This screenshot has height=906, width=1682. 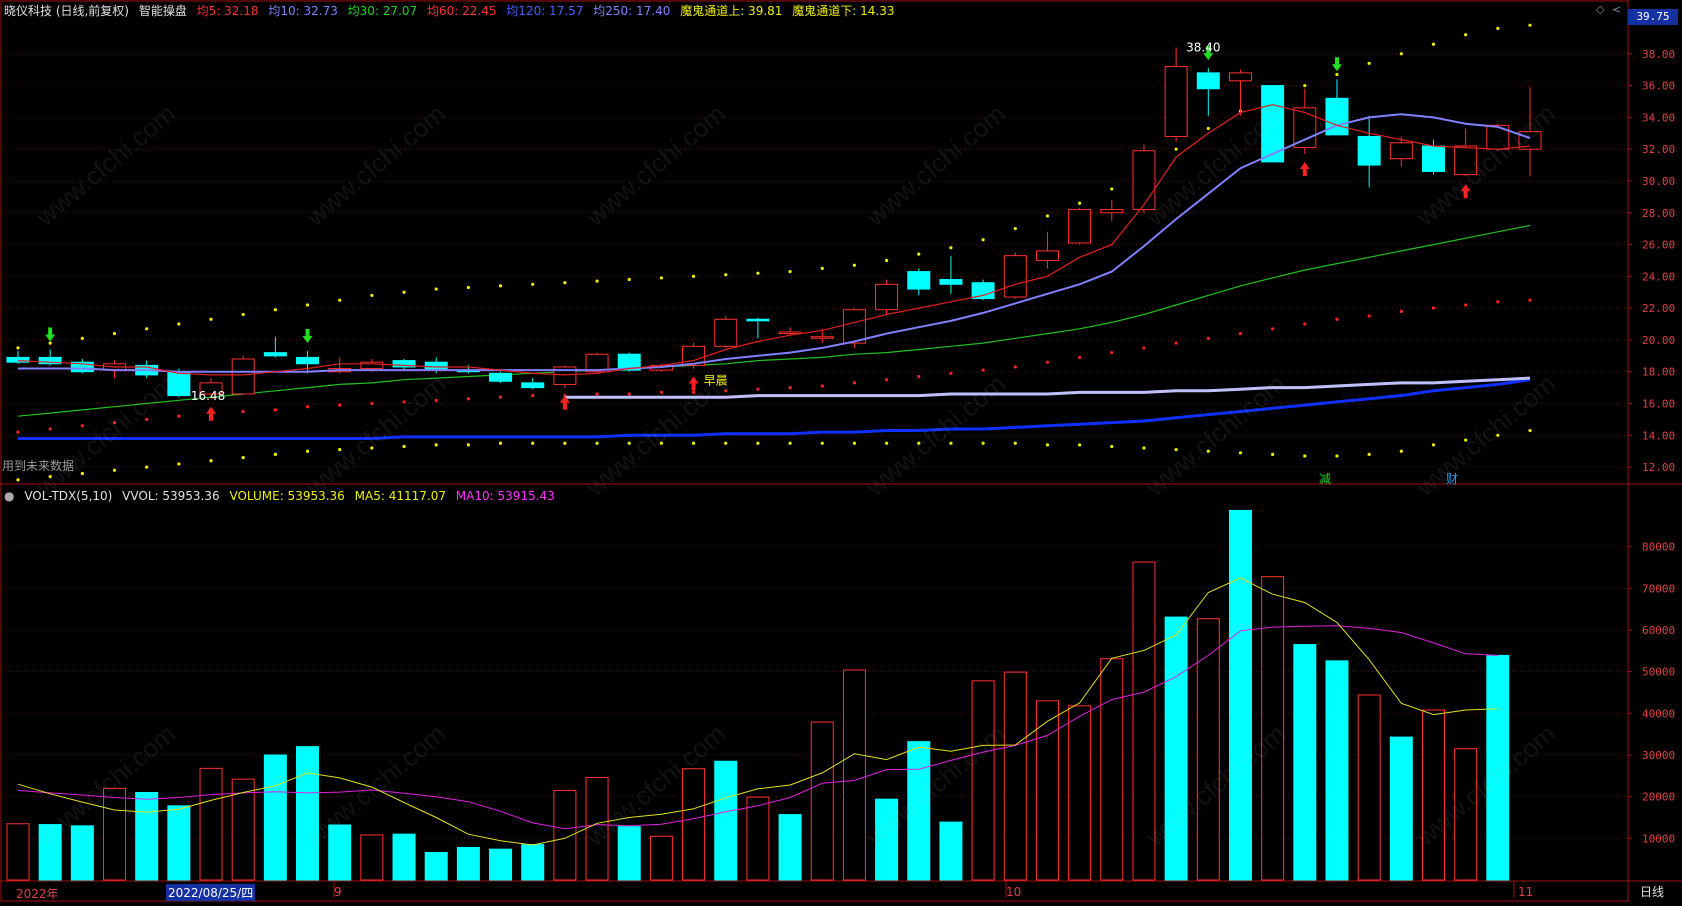 What do you see at coordinates (1658, 86) in the screenshot?
I see `price-tick-label: 36.00` at bounding box center [1658, 86].